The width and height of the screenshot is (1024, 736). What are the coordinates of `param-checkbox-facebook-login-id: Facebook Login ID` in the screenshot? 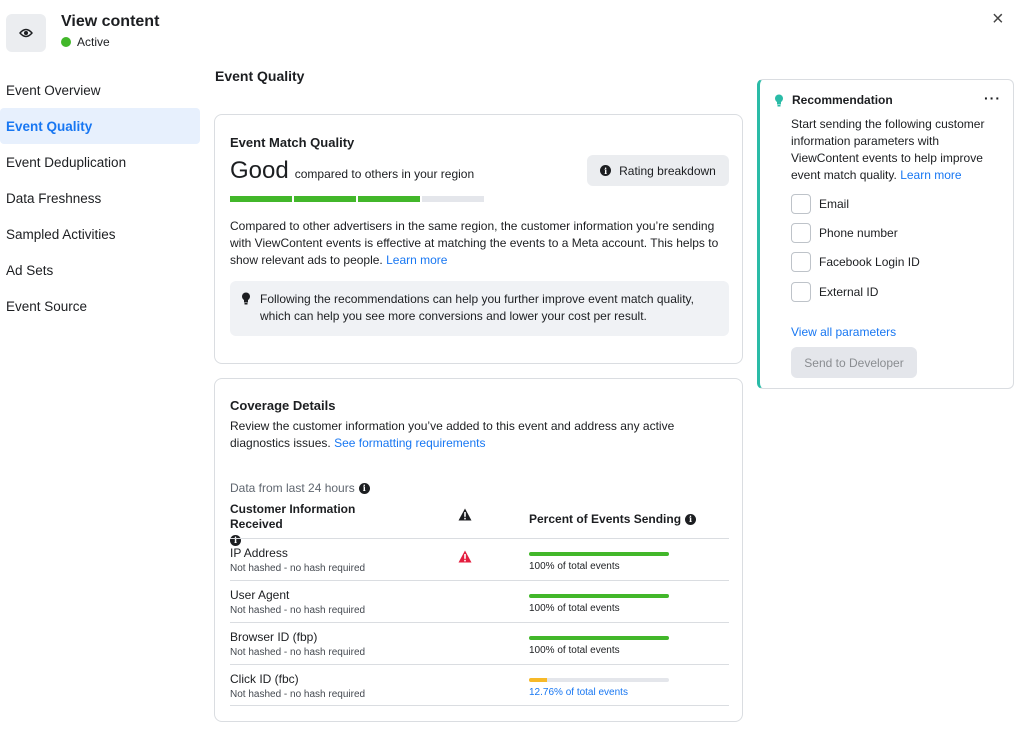 It's located at (855, 262).